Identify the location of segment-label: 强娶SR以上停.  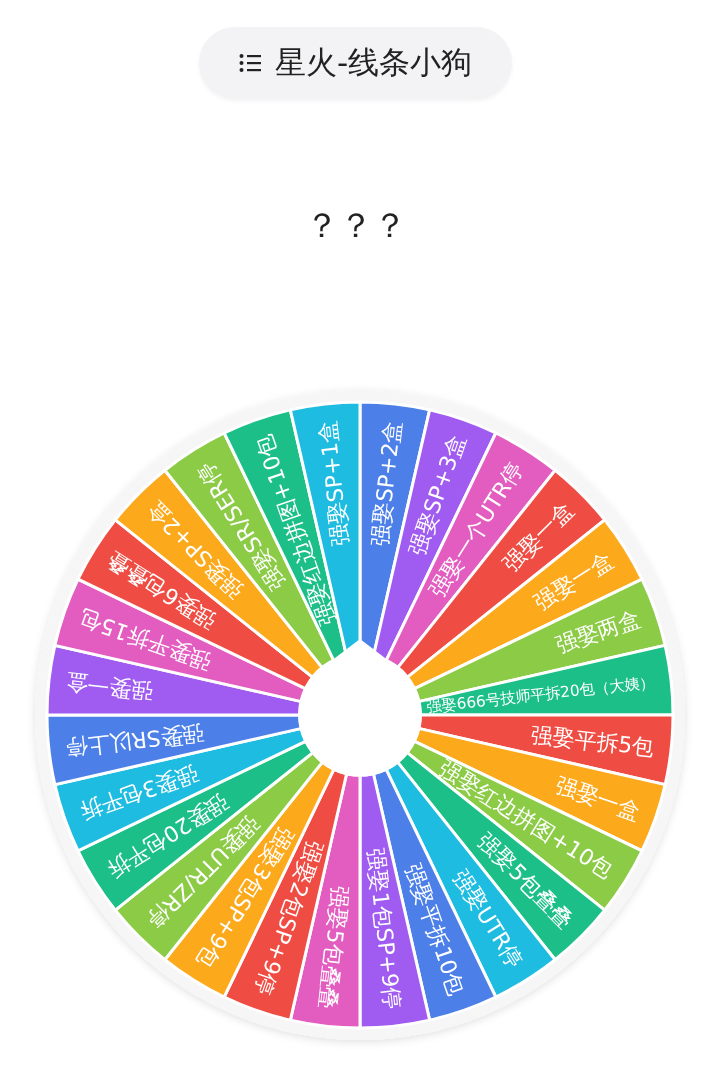
(135, 740).